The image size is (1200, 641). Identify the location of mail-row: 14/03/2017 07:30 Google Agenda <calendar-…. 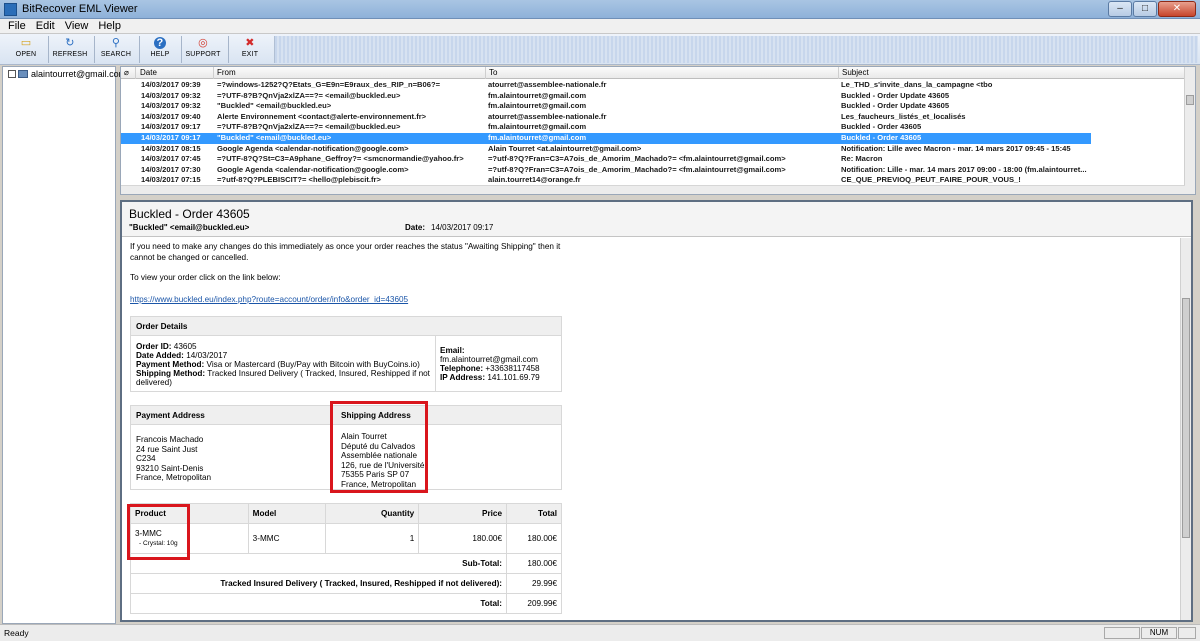
(653, 170).